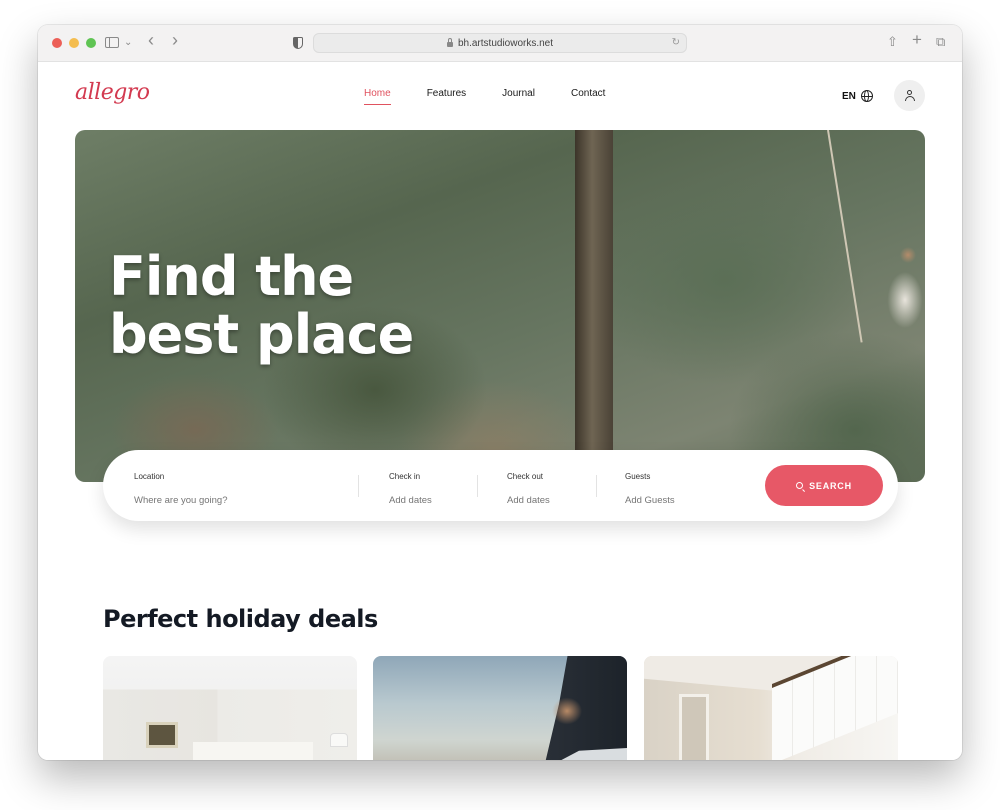  I want to click on hero-image-person-on-swing, so click(895, 295).